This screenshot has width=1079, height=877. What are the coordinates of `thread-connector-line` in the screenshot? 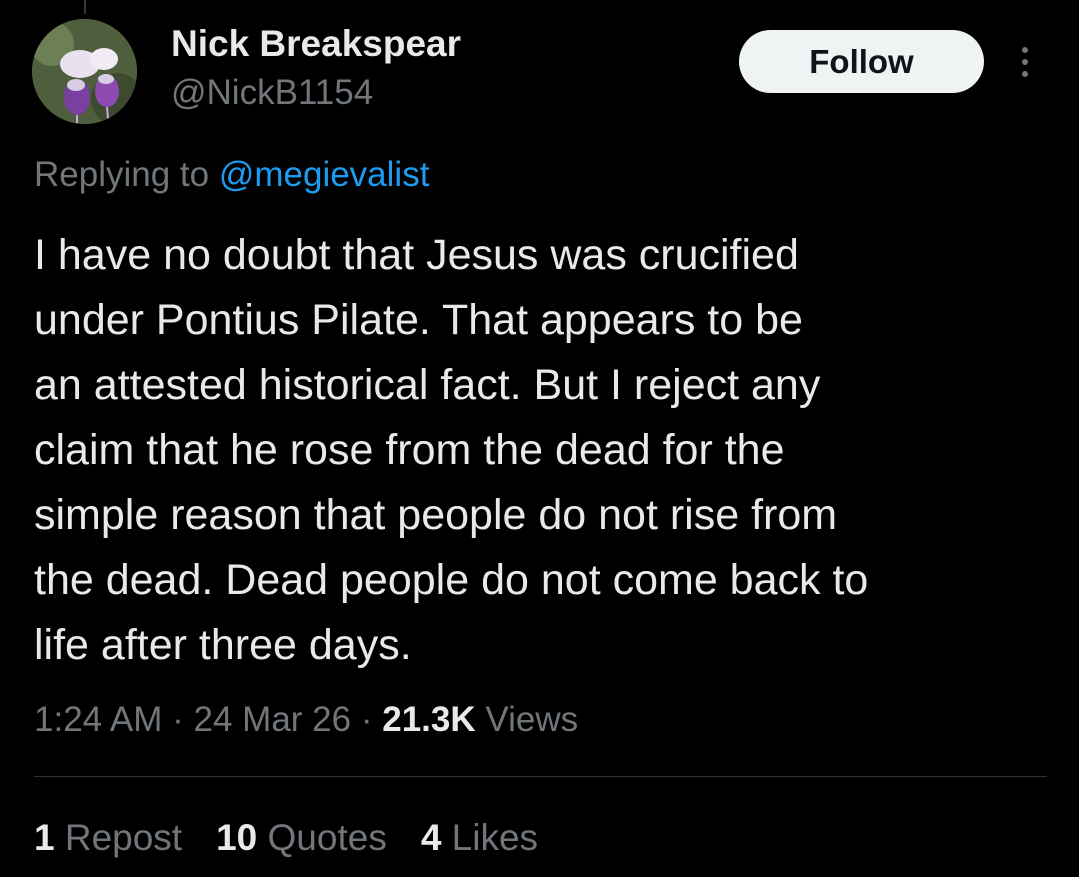 It's located at (85, 7).